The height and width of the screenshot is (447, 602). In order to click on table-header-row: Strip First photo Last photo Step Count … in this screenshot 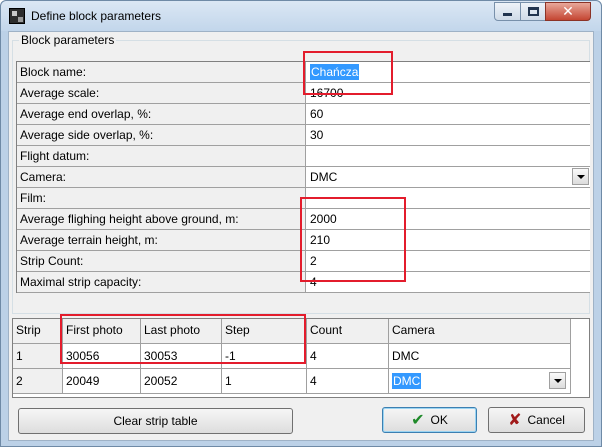, I will do `click(301, 331)`.